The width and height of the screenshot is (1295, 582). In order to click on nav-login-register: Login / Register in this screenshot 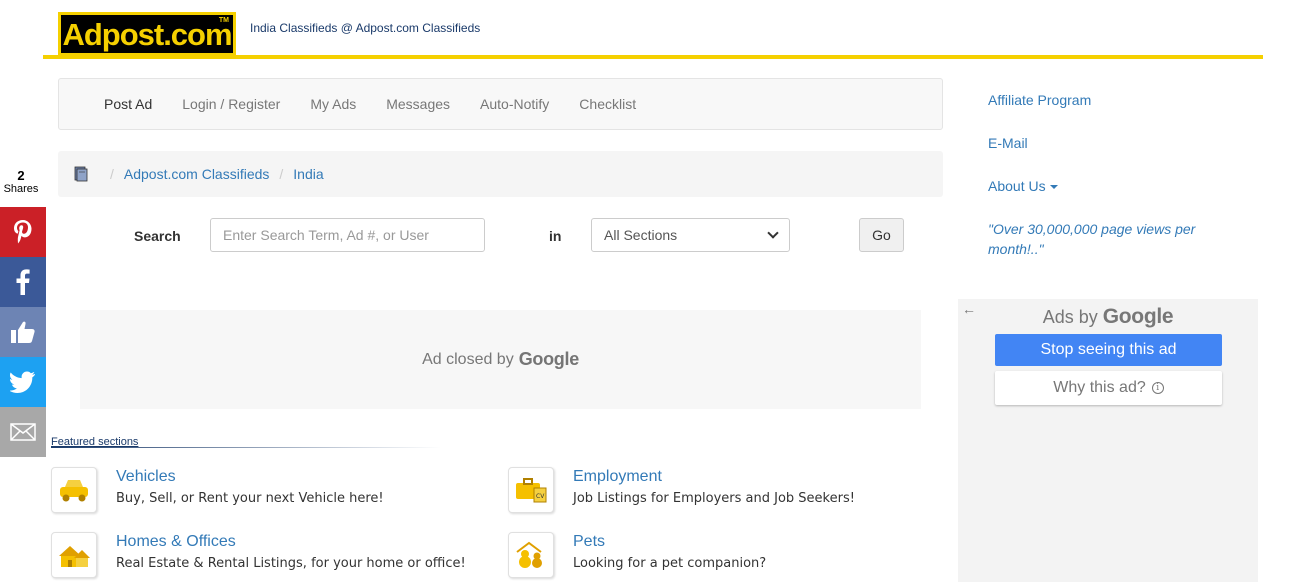, I will do `click(231, 104)`.